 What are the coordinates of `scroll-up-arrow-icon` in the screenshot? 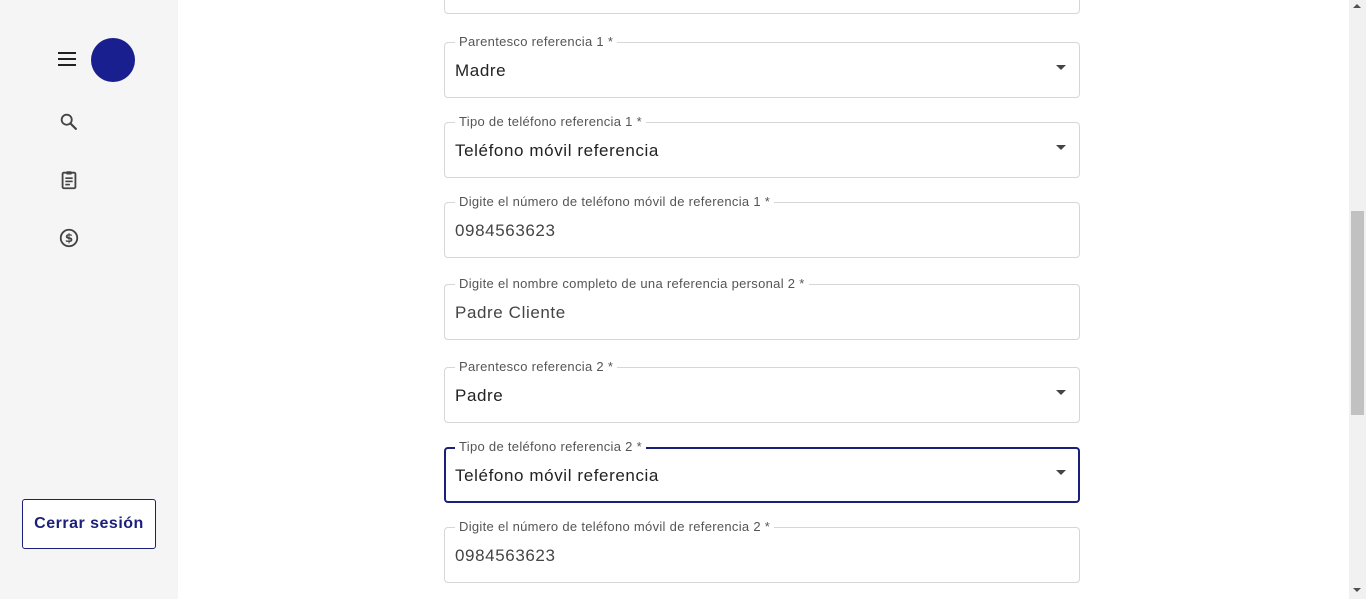 It's located at (1357, 6).